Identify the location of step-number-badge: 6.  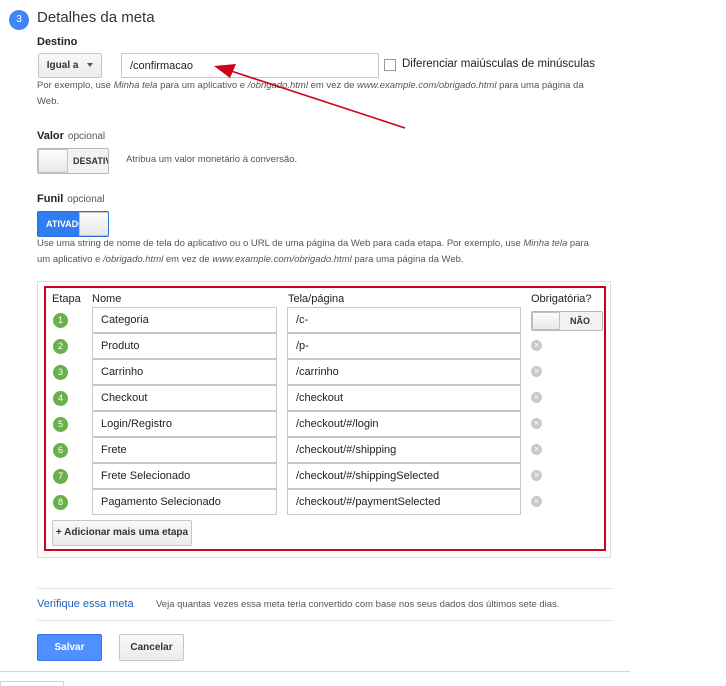
(60, 450).